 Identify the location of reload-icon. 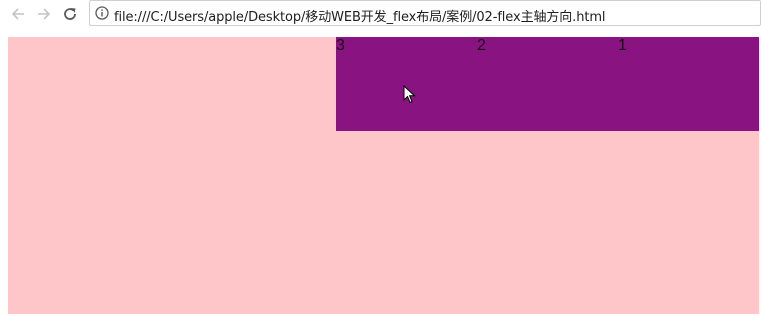
(70, 14).